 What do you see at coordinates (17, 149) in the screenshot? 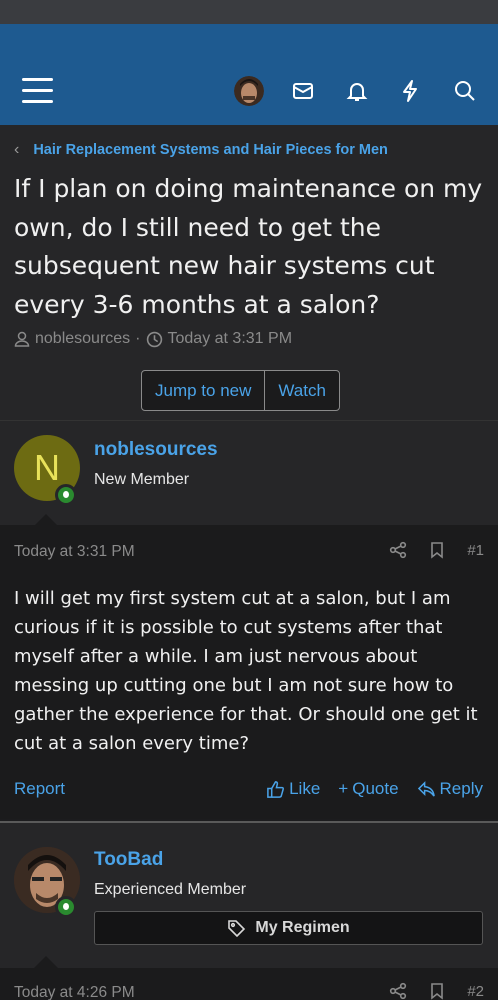
I see `chevron-left-icon: ‹` at bounding box center [17, 149].